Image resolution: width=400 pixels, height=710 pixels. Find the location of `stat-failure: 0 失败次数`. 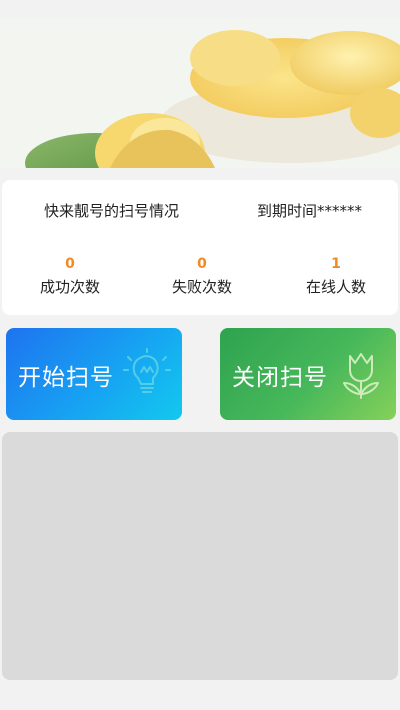

stat-failure: 0 失败次数 is located at coordinates (202, 275).